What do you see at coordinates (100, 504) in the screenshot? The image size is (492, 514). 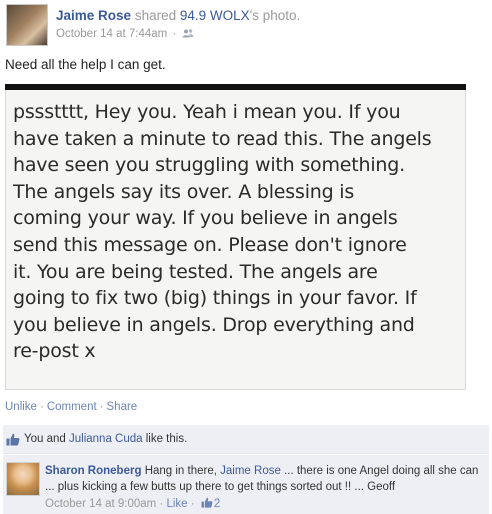 I see `comment-timestamp: October 14 at 9:00am` at bounding box center [100, 504].